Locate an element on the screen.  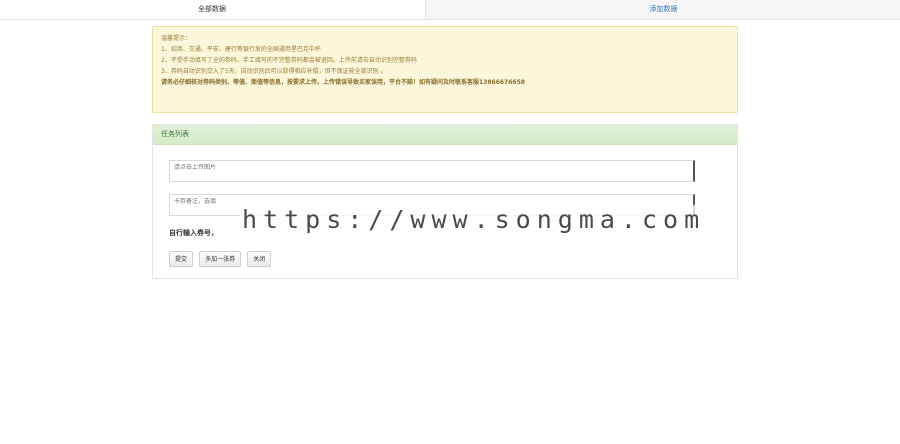
button-row: 提交 多加一张券 关闭 is located at coordinates (220, 256).